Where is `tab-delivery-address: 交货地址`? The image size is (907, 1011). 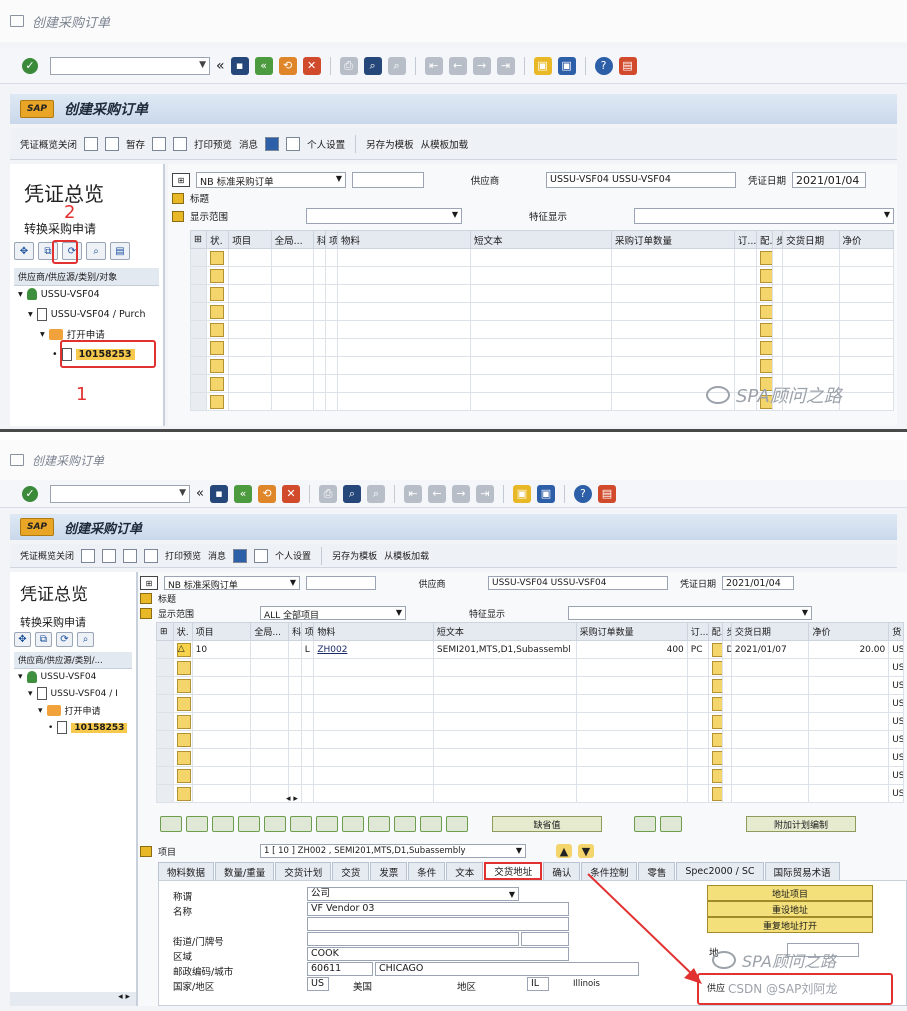 tab-delivery-address: 交货地址 is located at coordinates (513, 871).